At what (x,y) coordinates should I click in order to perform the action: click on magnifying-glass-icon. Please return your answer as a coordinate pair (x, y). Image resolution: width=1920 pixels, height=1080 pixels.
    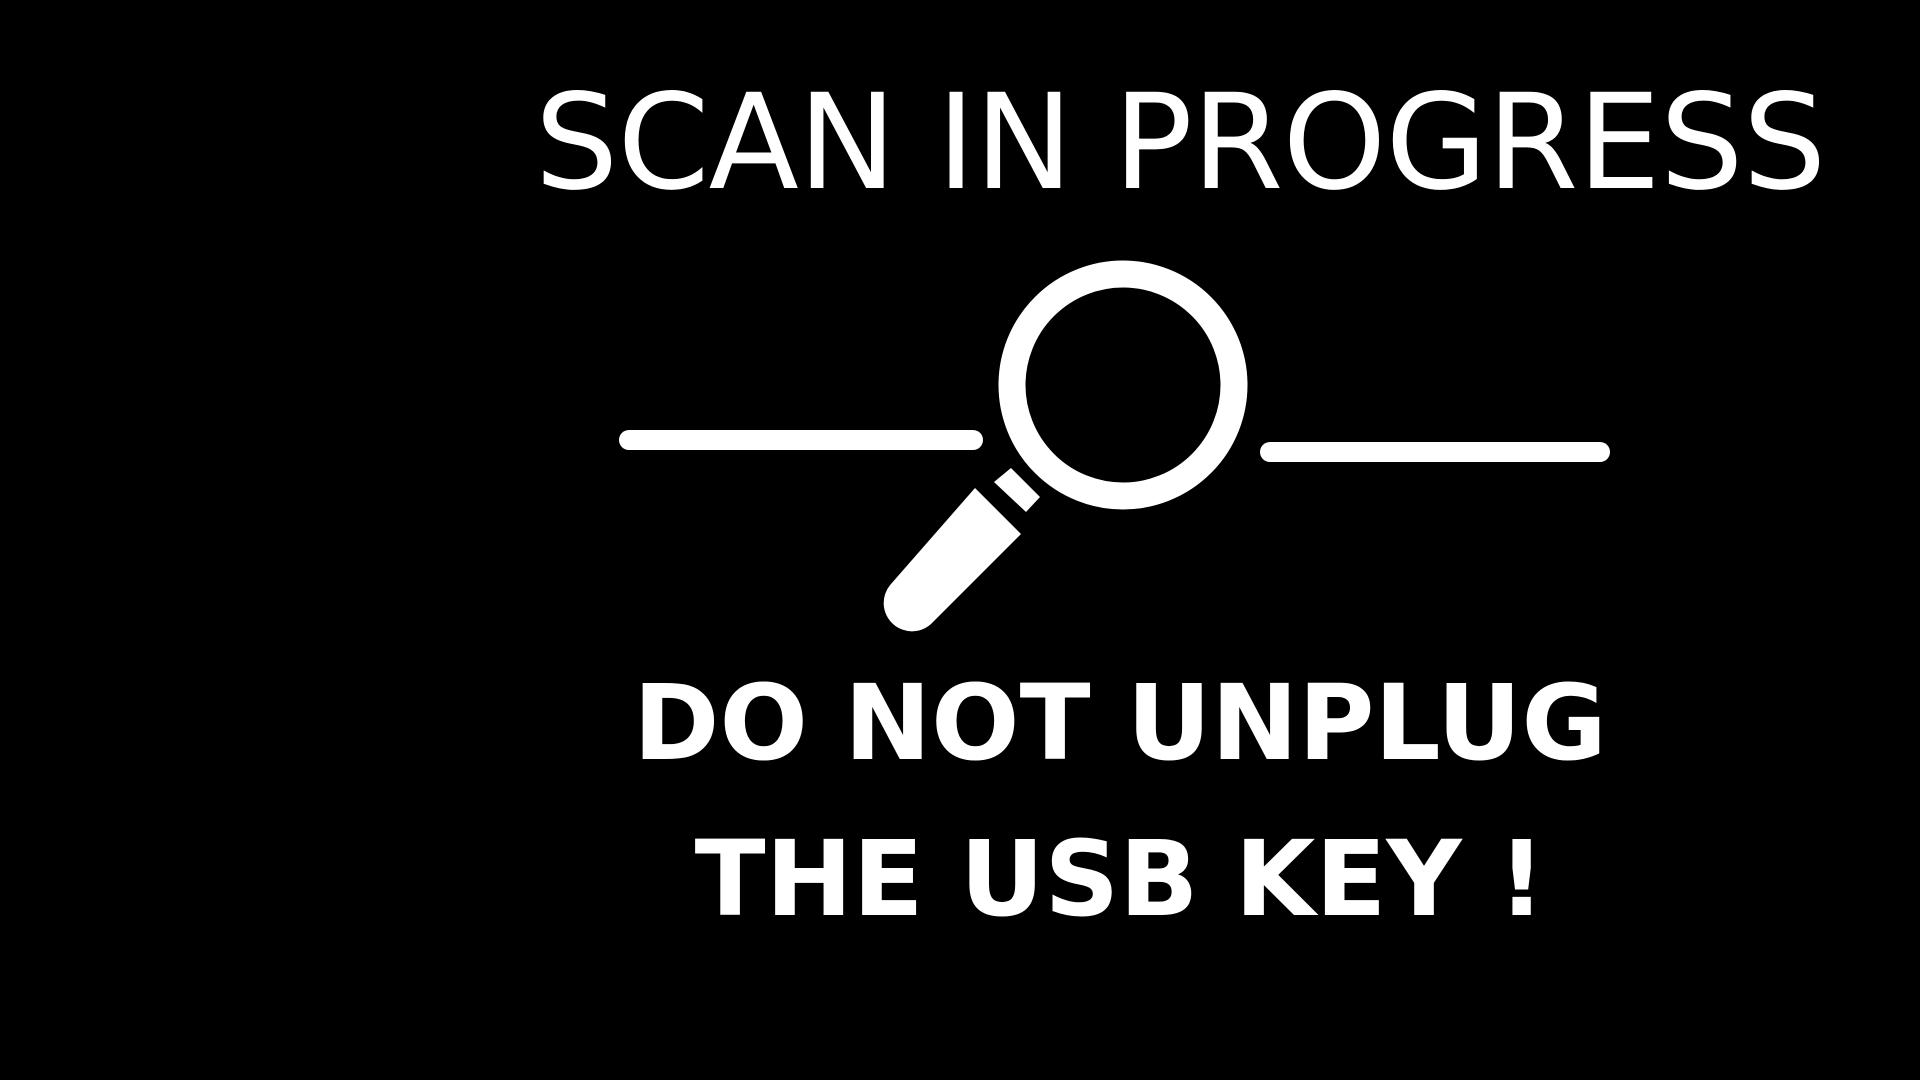
    Looking at the image, I should click on (1065, 446).